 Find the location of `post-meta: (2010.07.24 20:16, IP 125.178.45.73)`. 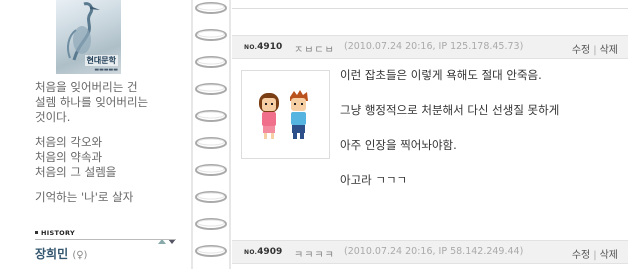

post-meta: (2010.07.24 20:16, IP 125.178.45.73) is located at coordinates (434, 46).